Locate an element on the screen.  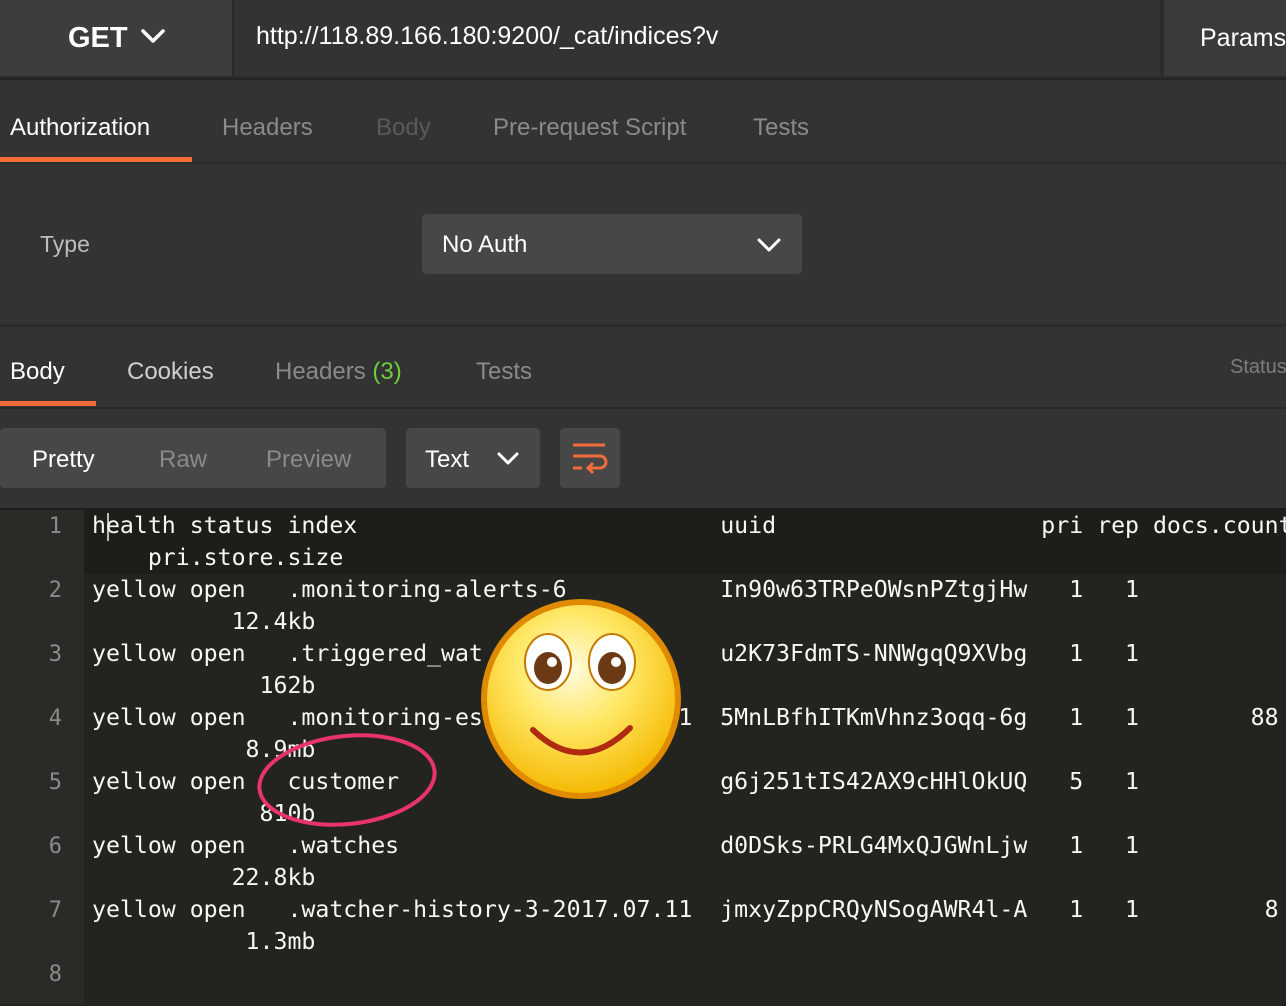
headers-count-badge: (3) is located at coordinates (387, 371).